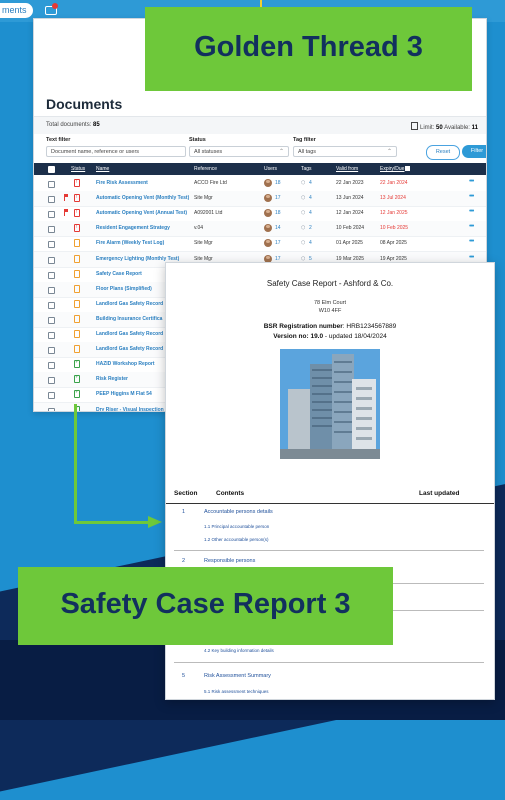  Describe the element at coordinates (329, 662) in the screenshot. I see `toc-divider` at that location.